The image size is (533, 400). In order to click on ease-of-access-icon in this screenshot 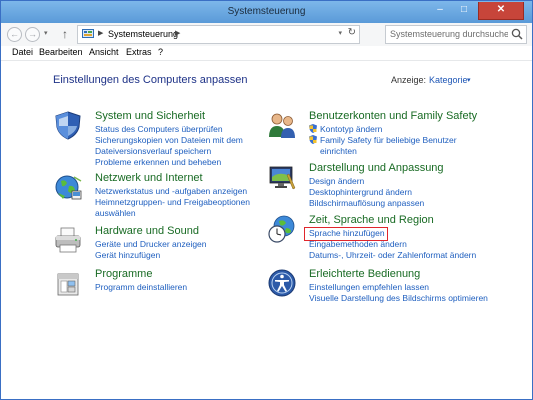, I will do `click(282, 283)`.